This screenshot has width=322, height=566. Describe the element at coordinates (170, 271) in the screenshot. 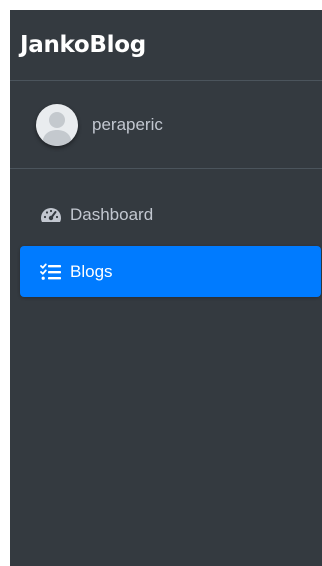

I see `nav-item-blogs: Blogs` at that location.